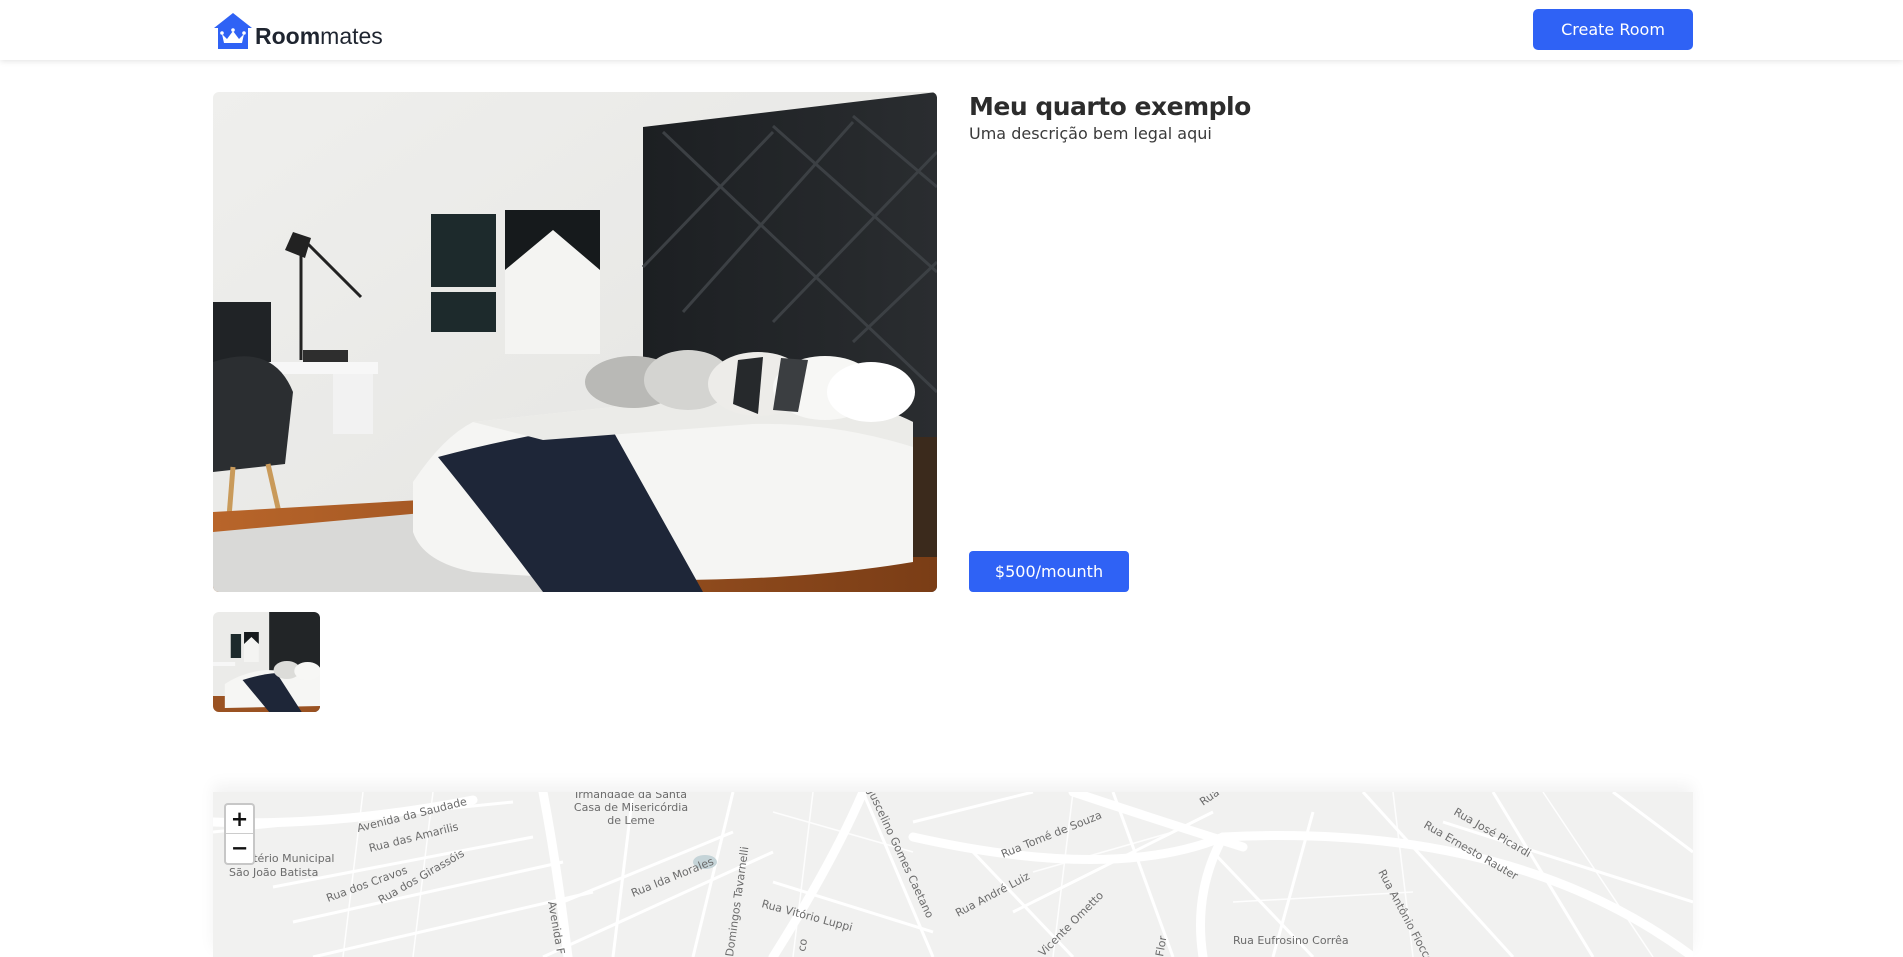  What do you see at coordinates (1049, 571) in the screenshot?
I see `price-button: $500/mounth` at bounding box center [1049, 571].